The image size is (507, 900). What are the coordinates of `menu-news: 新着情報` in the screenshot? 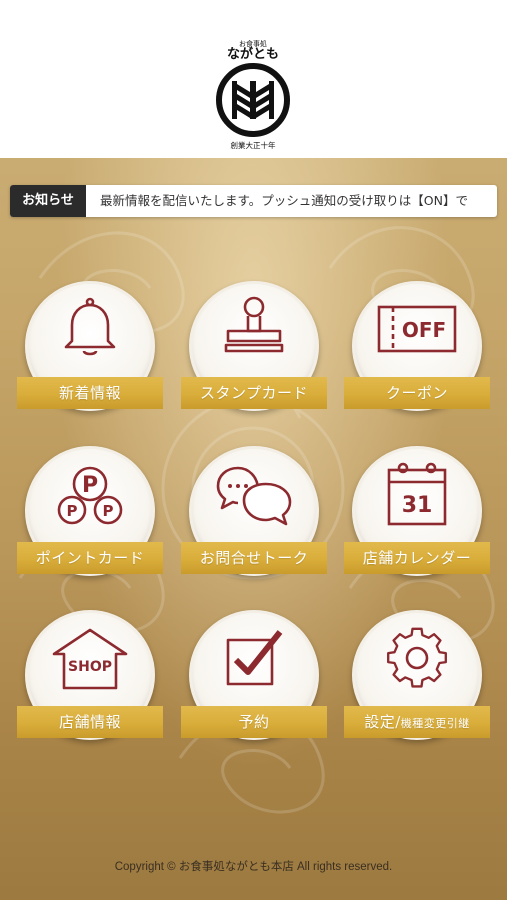 It's located at (90, 354).